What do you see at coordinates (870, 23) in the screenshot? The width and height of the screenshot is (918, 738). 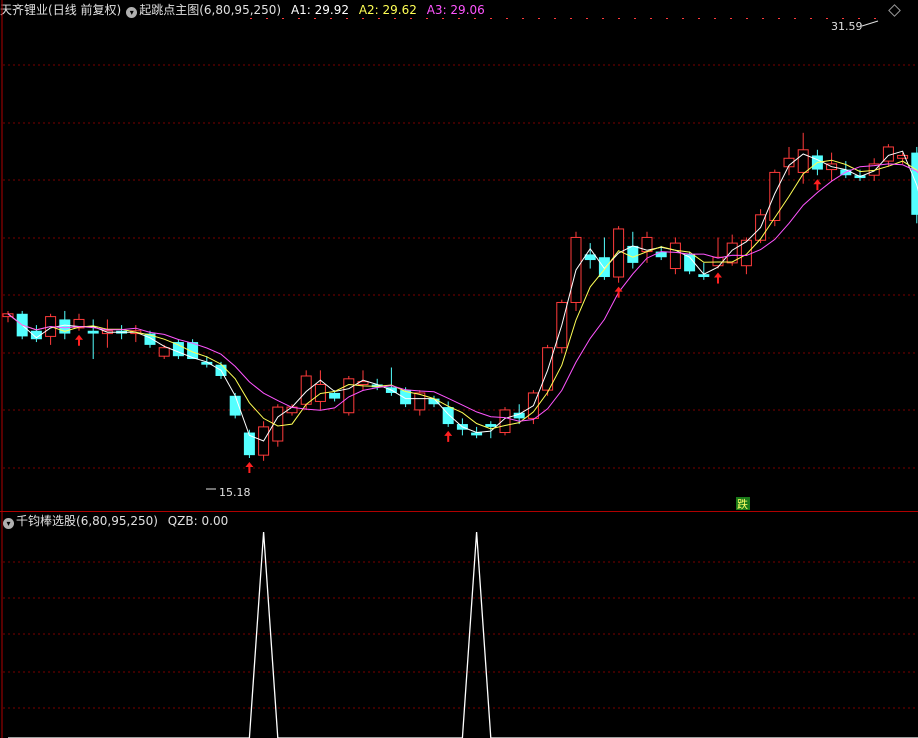 I see `high-pointer` at bounding box center [870, 23].